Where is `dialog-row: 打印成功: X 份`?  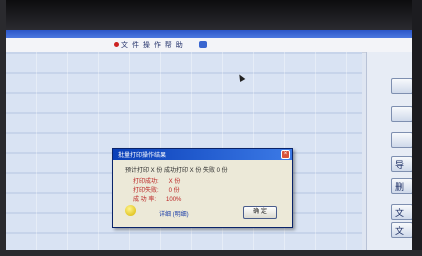
dialog-row: 打印成功: X 份 is located at coordinates (156, 180).